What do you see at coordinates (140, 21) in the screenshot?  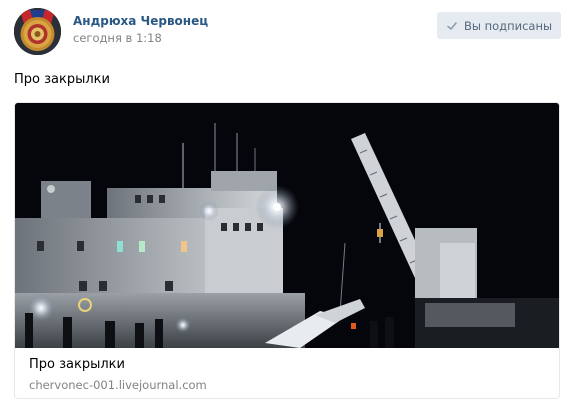 I see `author-name-link: Андрюха Червонец` at bounding box center [140, 21].